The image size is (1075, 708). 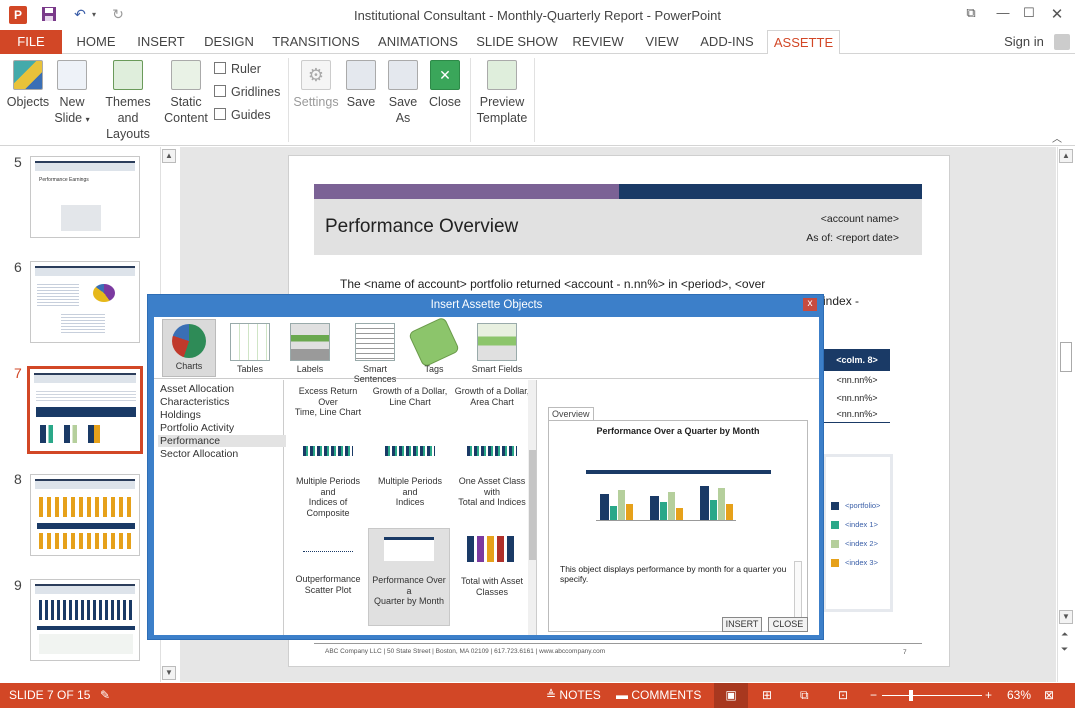 I want to click on slide-show-icon: ⊡, so click(x=843, y=695).